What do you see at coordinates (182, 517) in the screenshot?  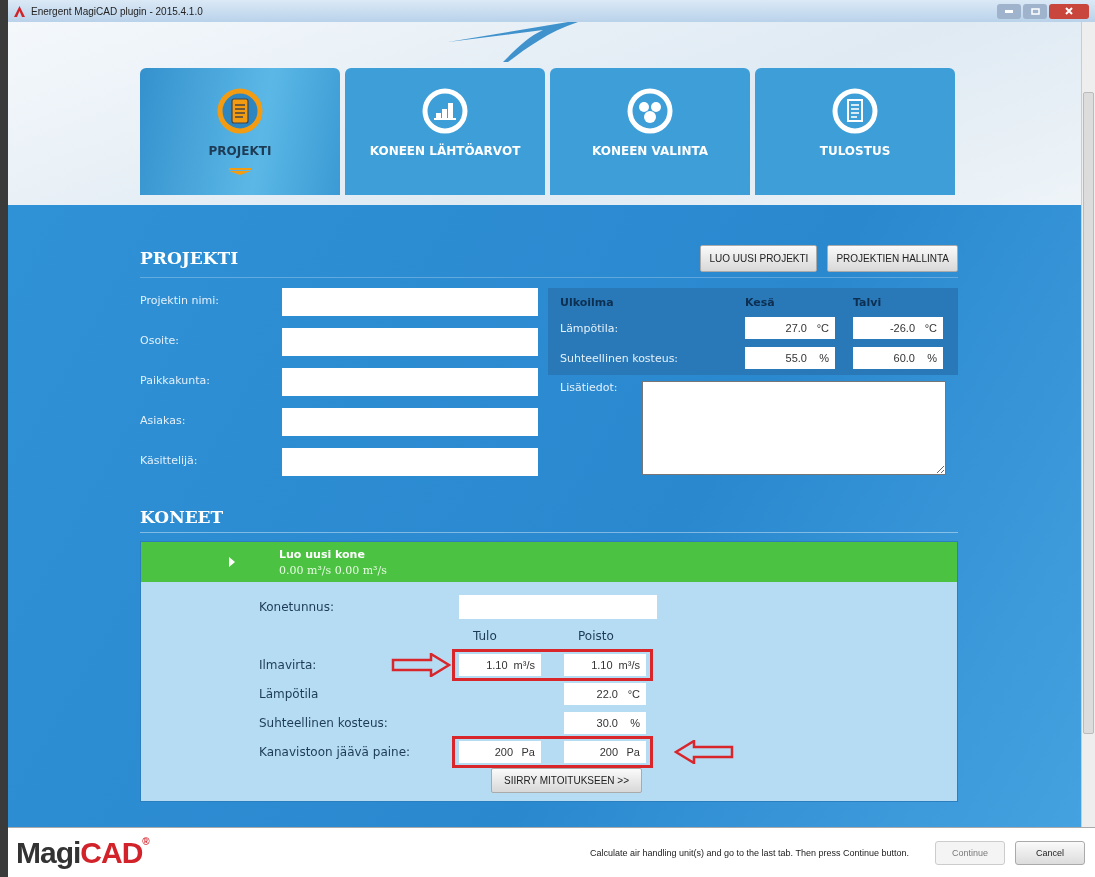 I see `section-heading: KONEET` at bounding box center [182, 517].